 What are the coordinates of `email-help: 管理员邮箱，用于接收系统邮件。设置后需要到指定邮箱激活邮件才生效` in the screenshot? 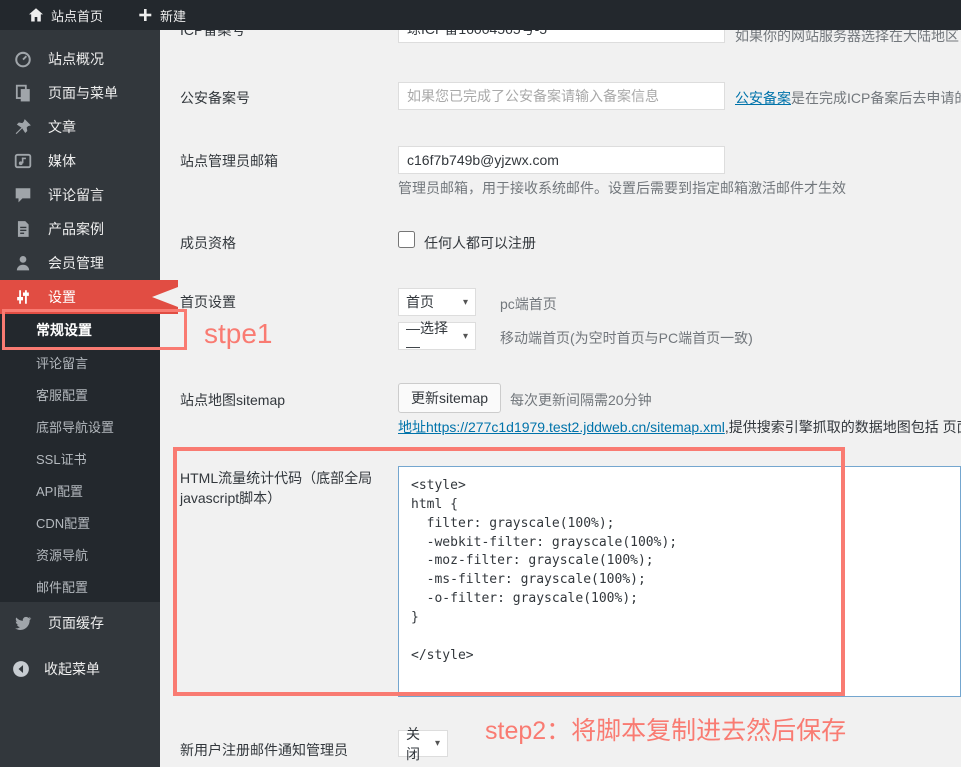 It's located at (622, 188).